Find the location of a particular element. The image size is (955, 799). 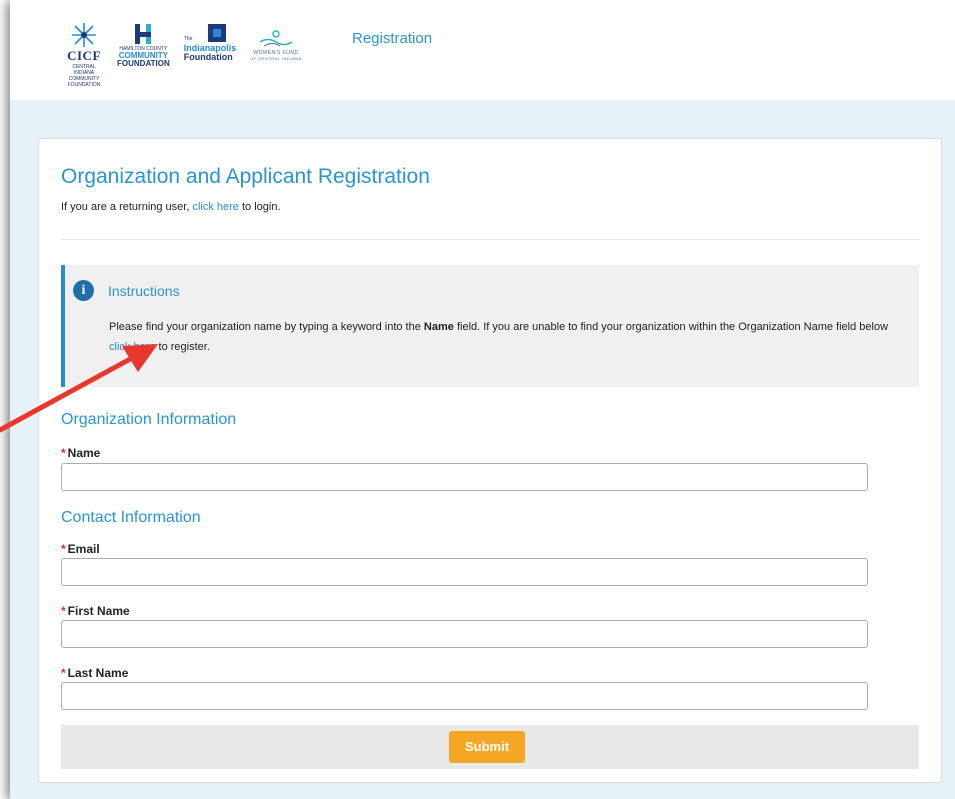

contact-section-title: Contact Information is located at coordinates (131, 517).